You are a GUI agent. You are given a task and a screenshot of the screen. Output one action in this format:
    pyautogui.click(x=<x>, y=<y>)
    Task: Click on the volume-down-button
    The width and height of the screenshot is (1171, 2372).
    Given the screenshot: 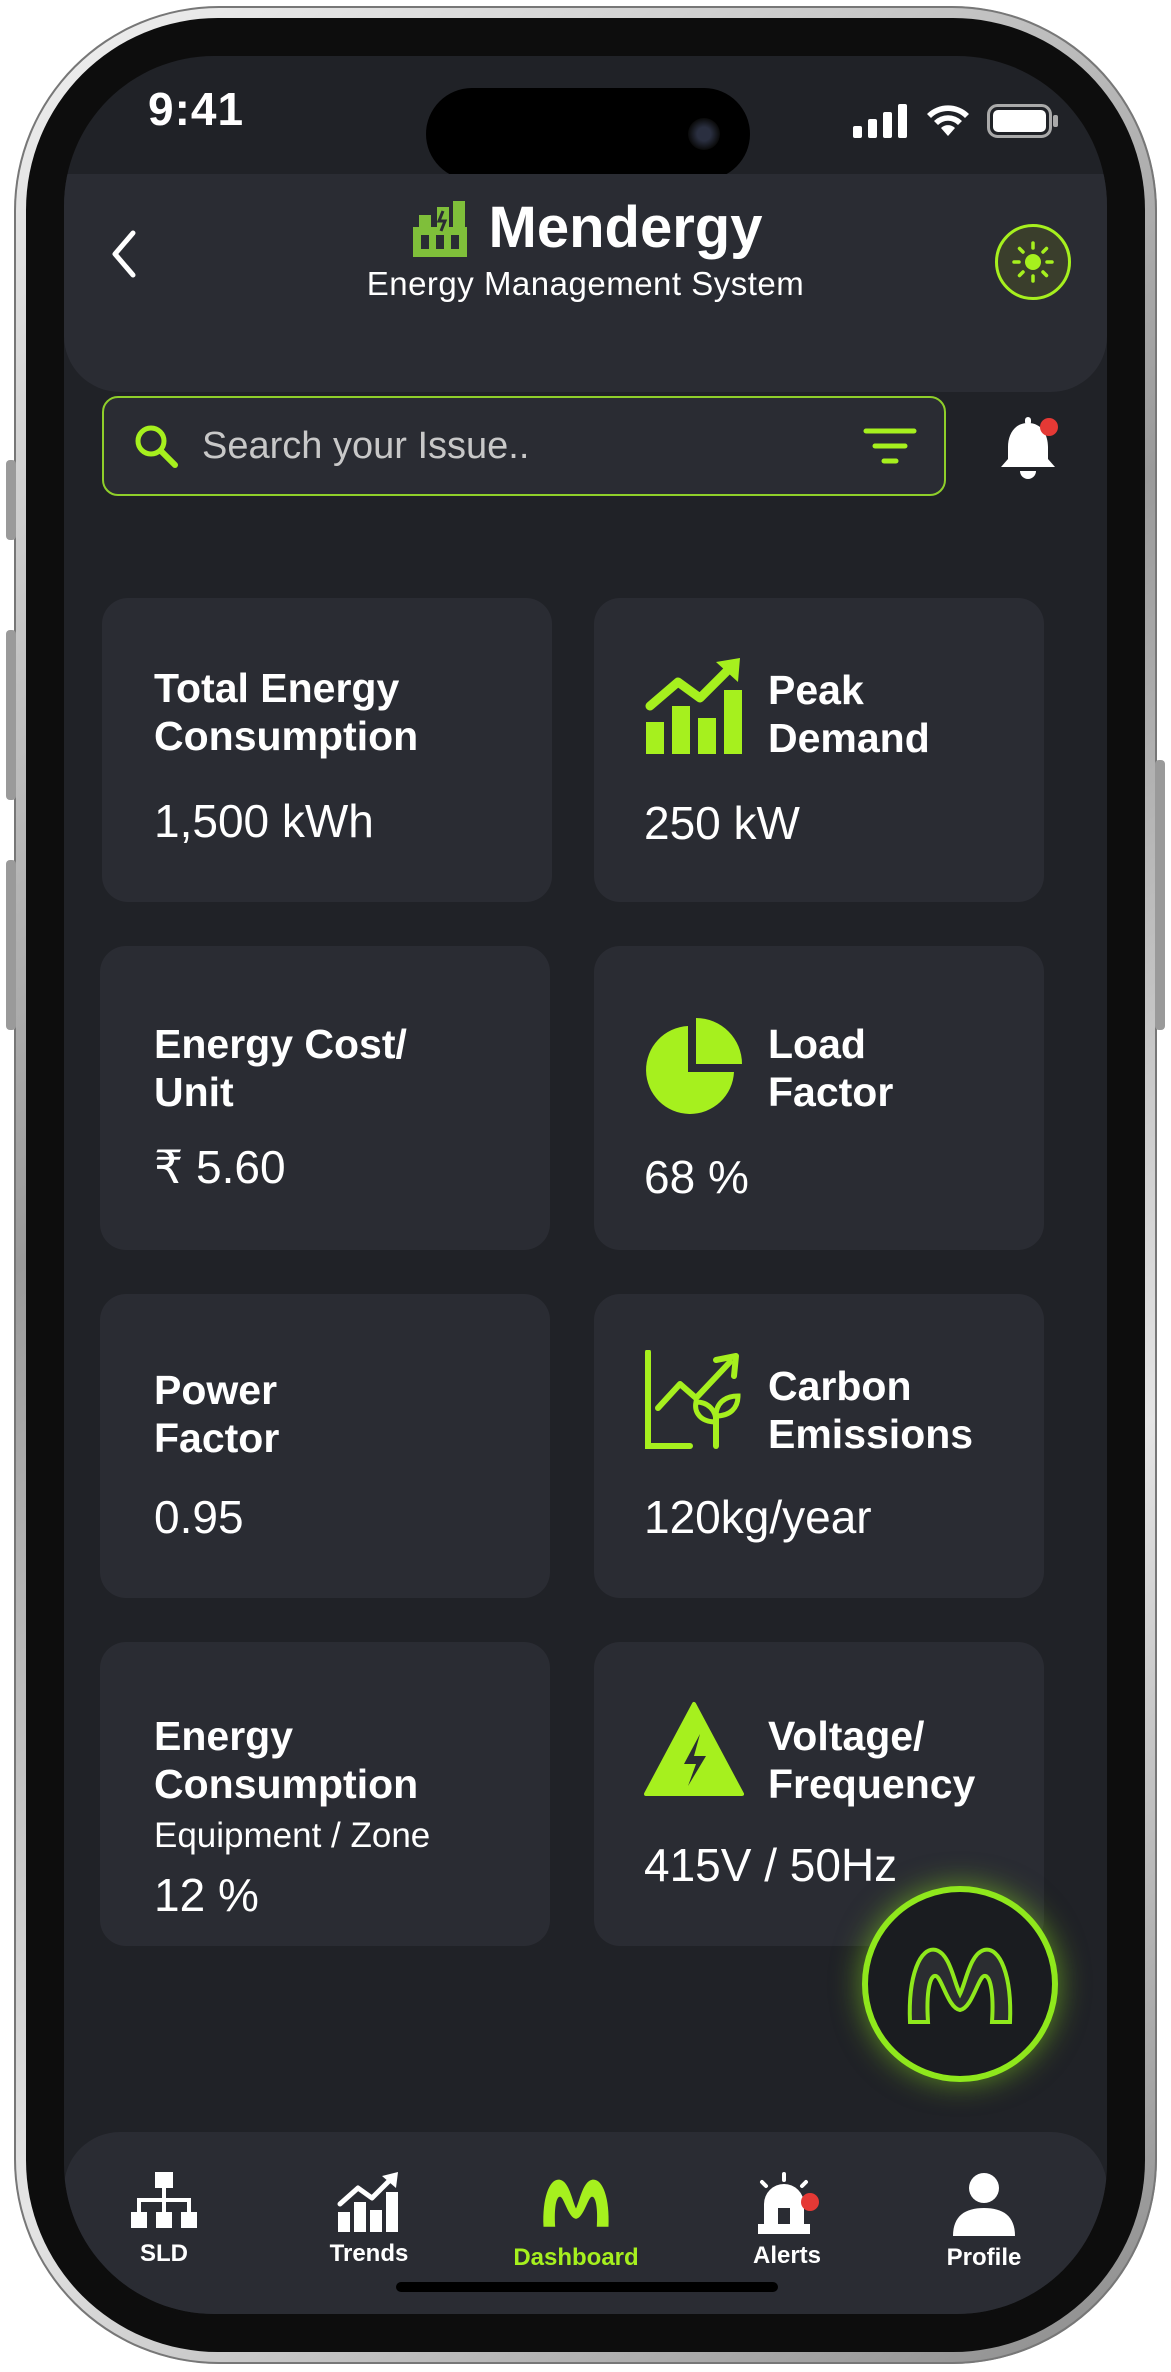 What is the action you would take?
    pyautogui.click(x=11, y=945)
    